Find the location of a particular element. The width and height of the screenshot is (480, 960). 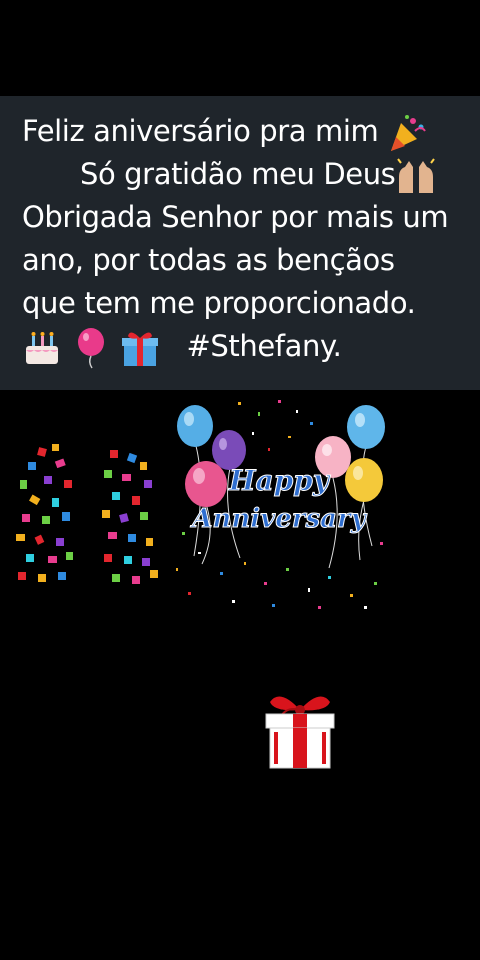

caption-line-6: #Sthefany. is located at coordinates (251, 347).